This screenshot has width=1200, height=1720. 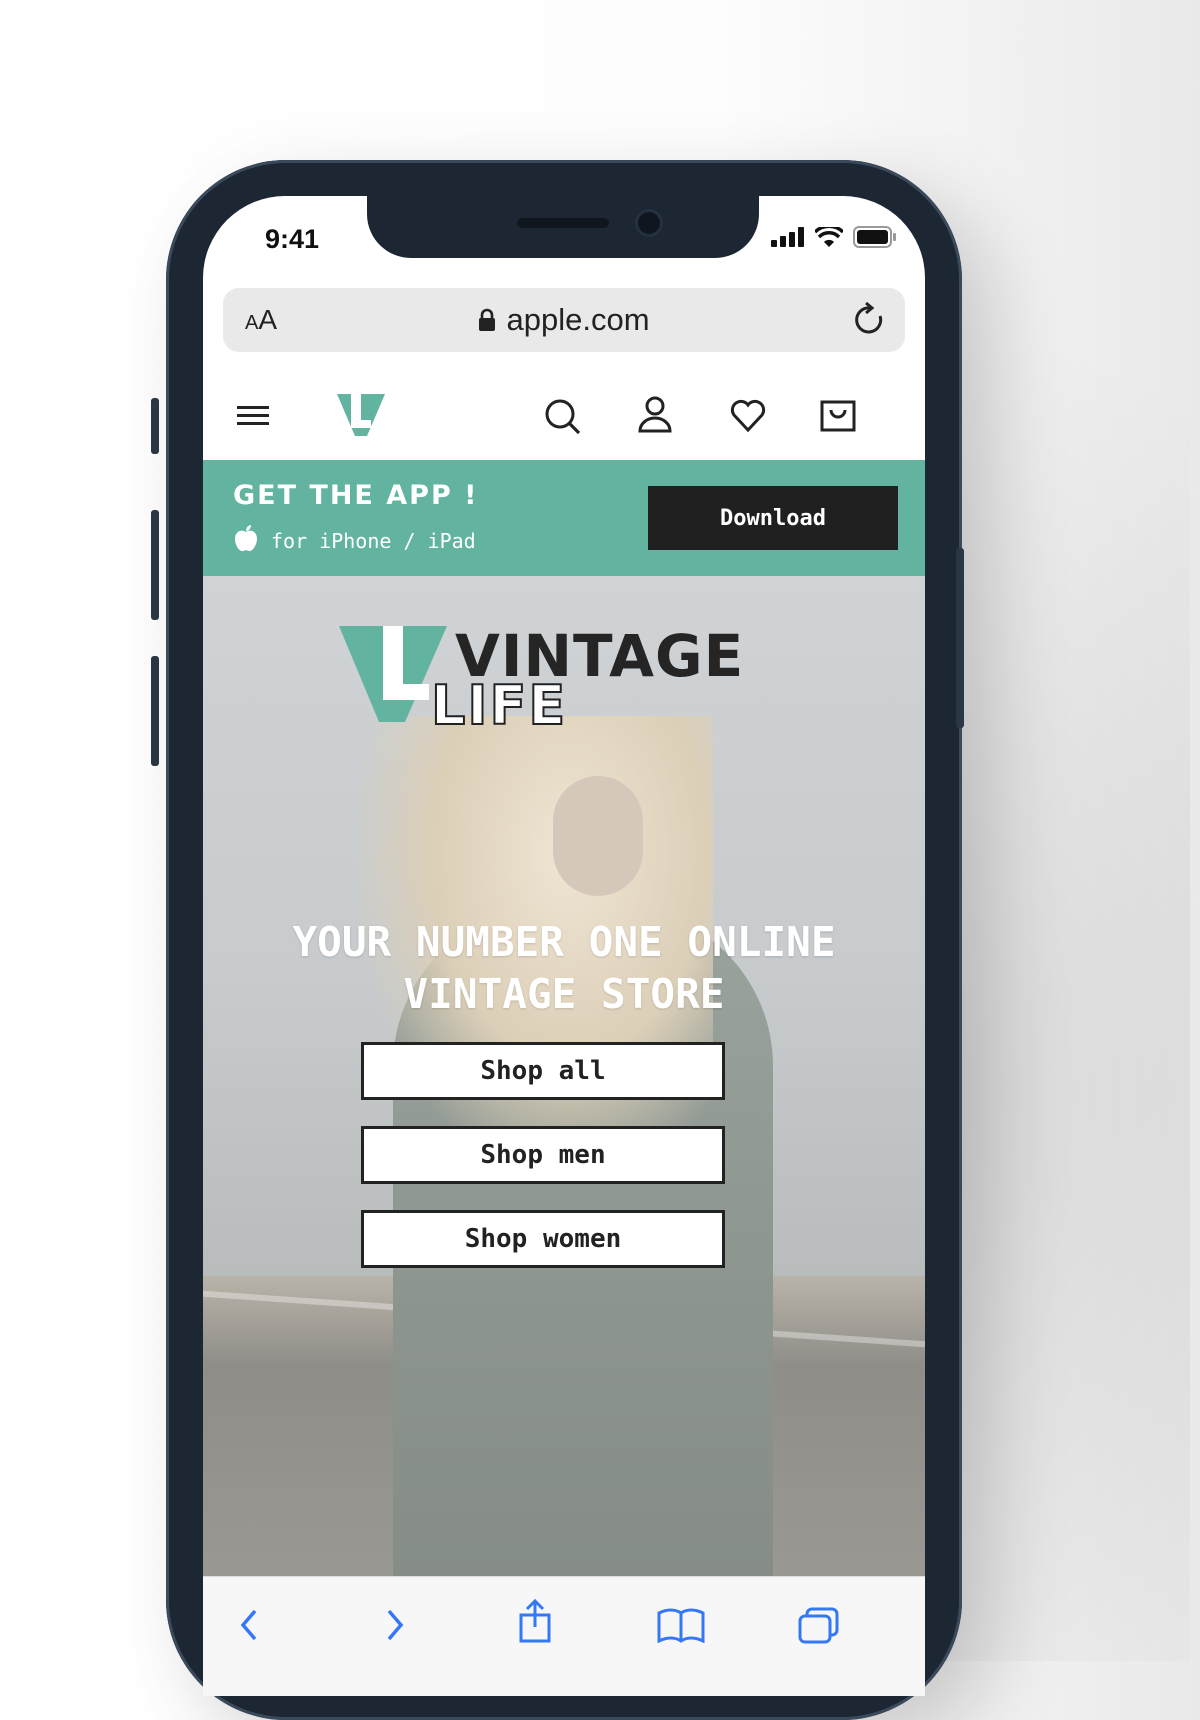 What do you see at coordinates (155, 711) in the screenshot?
I see `volume-down-button` at bounding box center [155, 711].